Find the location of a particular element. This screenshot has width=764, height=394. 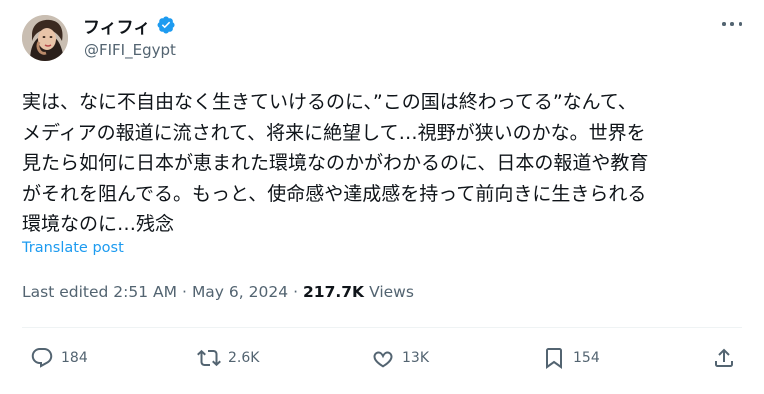

repost-icon is located at coordinates (209, 358).